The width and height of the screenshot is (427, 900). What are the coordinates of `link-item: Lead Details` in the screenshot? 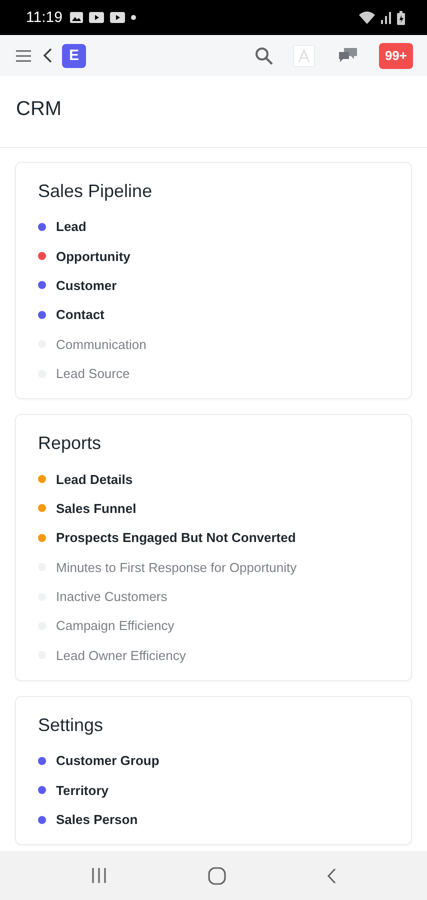 It's located at (94, 479).